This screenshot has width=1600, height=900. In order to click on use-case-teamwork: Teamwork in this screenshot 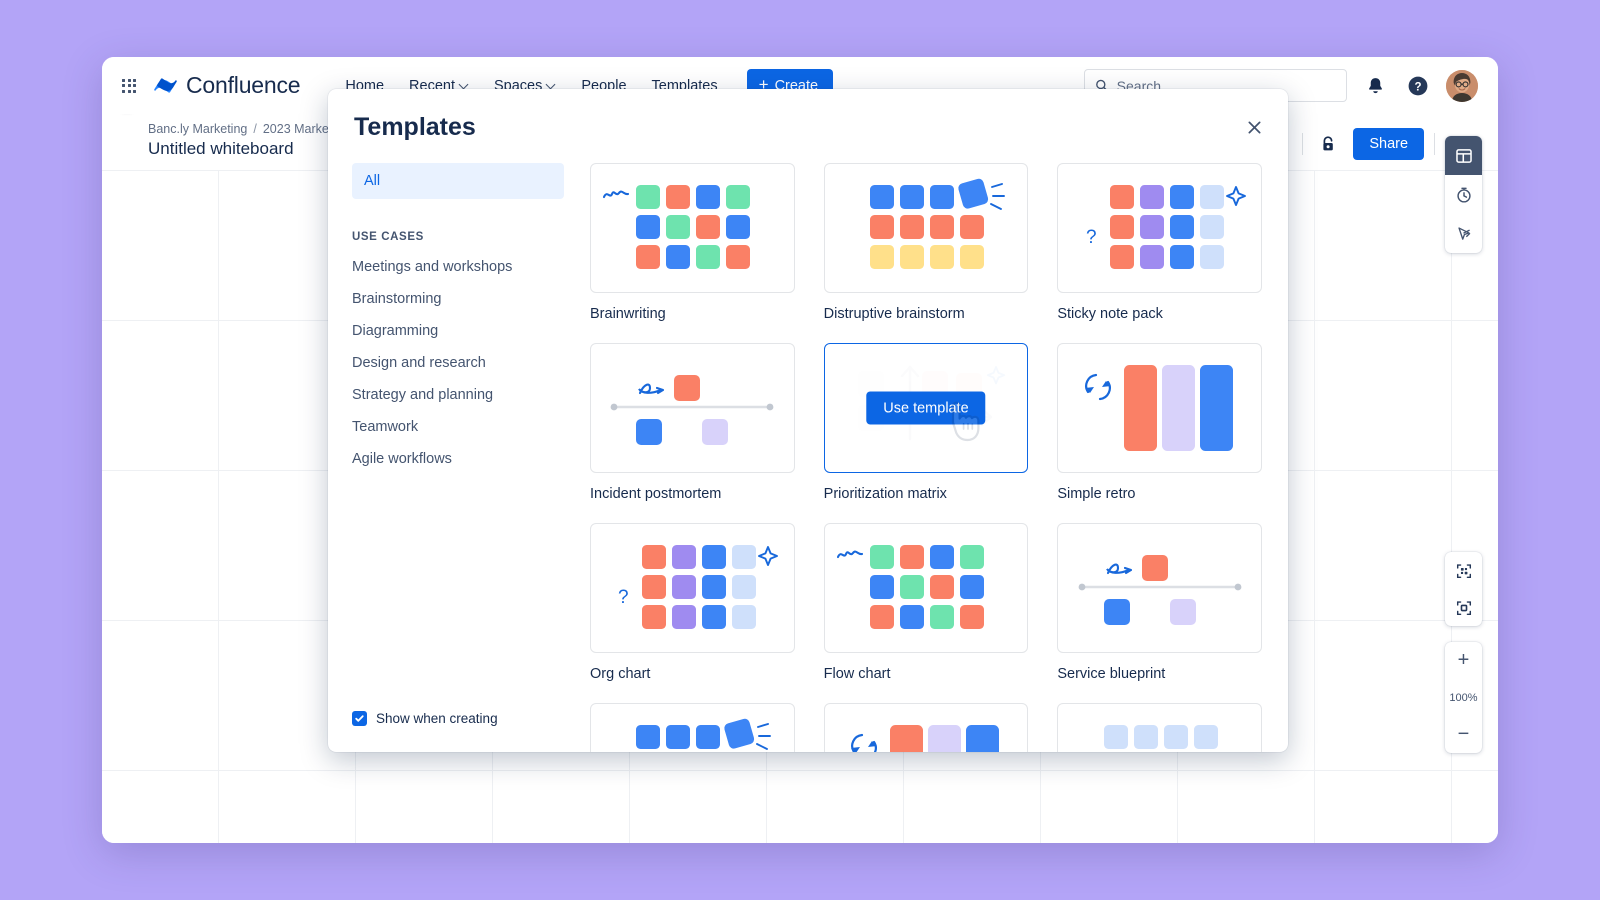, I will do `click(458, 427)`.